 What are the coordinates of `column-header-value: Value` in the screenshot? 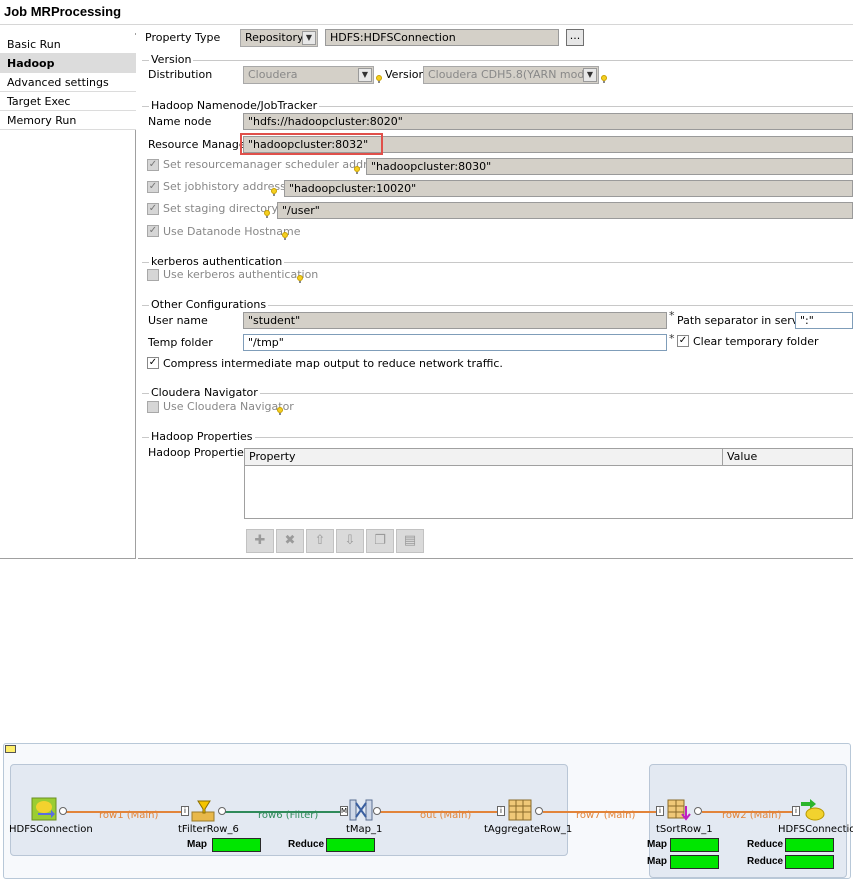 It's located at (787, 457).